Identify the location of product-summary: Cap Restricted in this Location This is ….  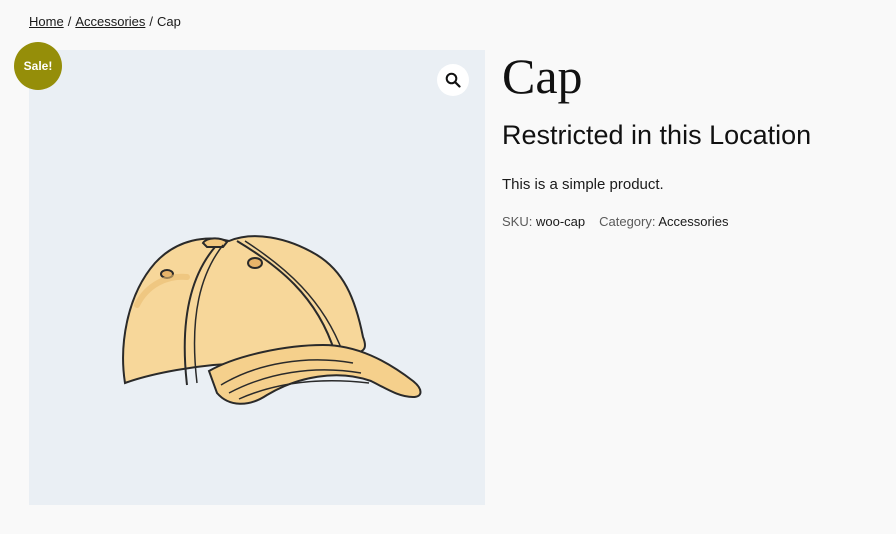
(692, 139).